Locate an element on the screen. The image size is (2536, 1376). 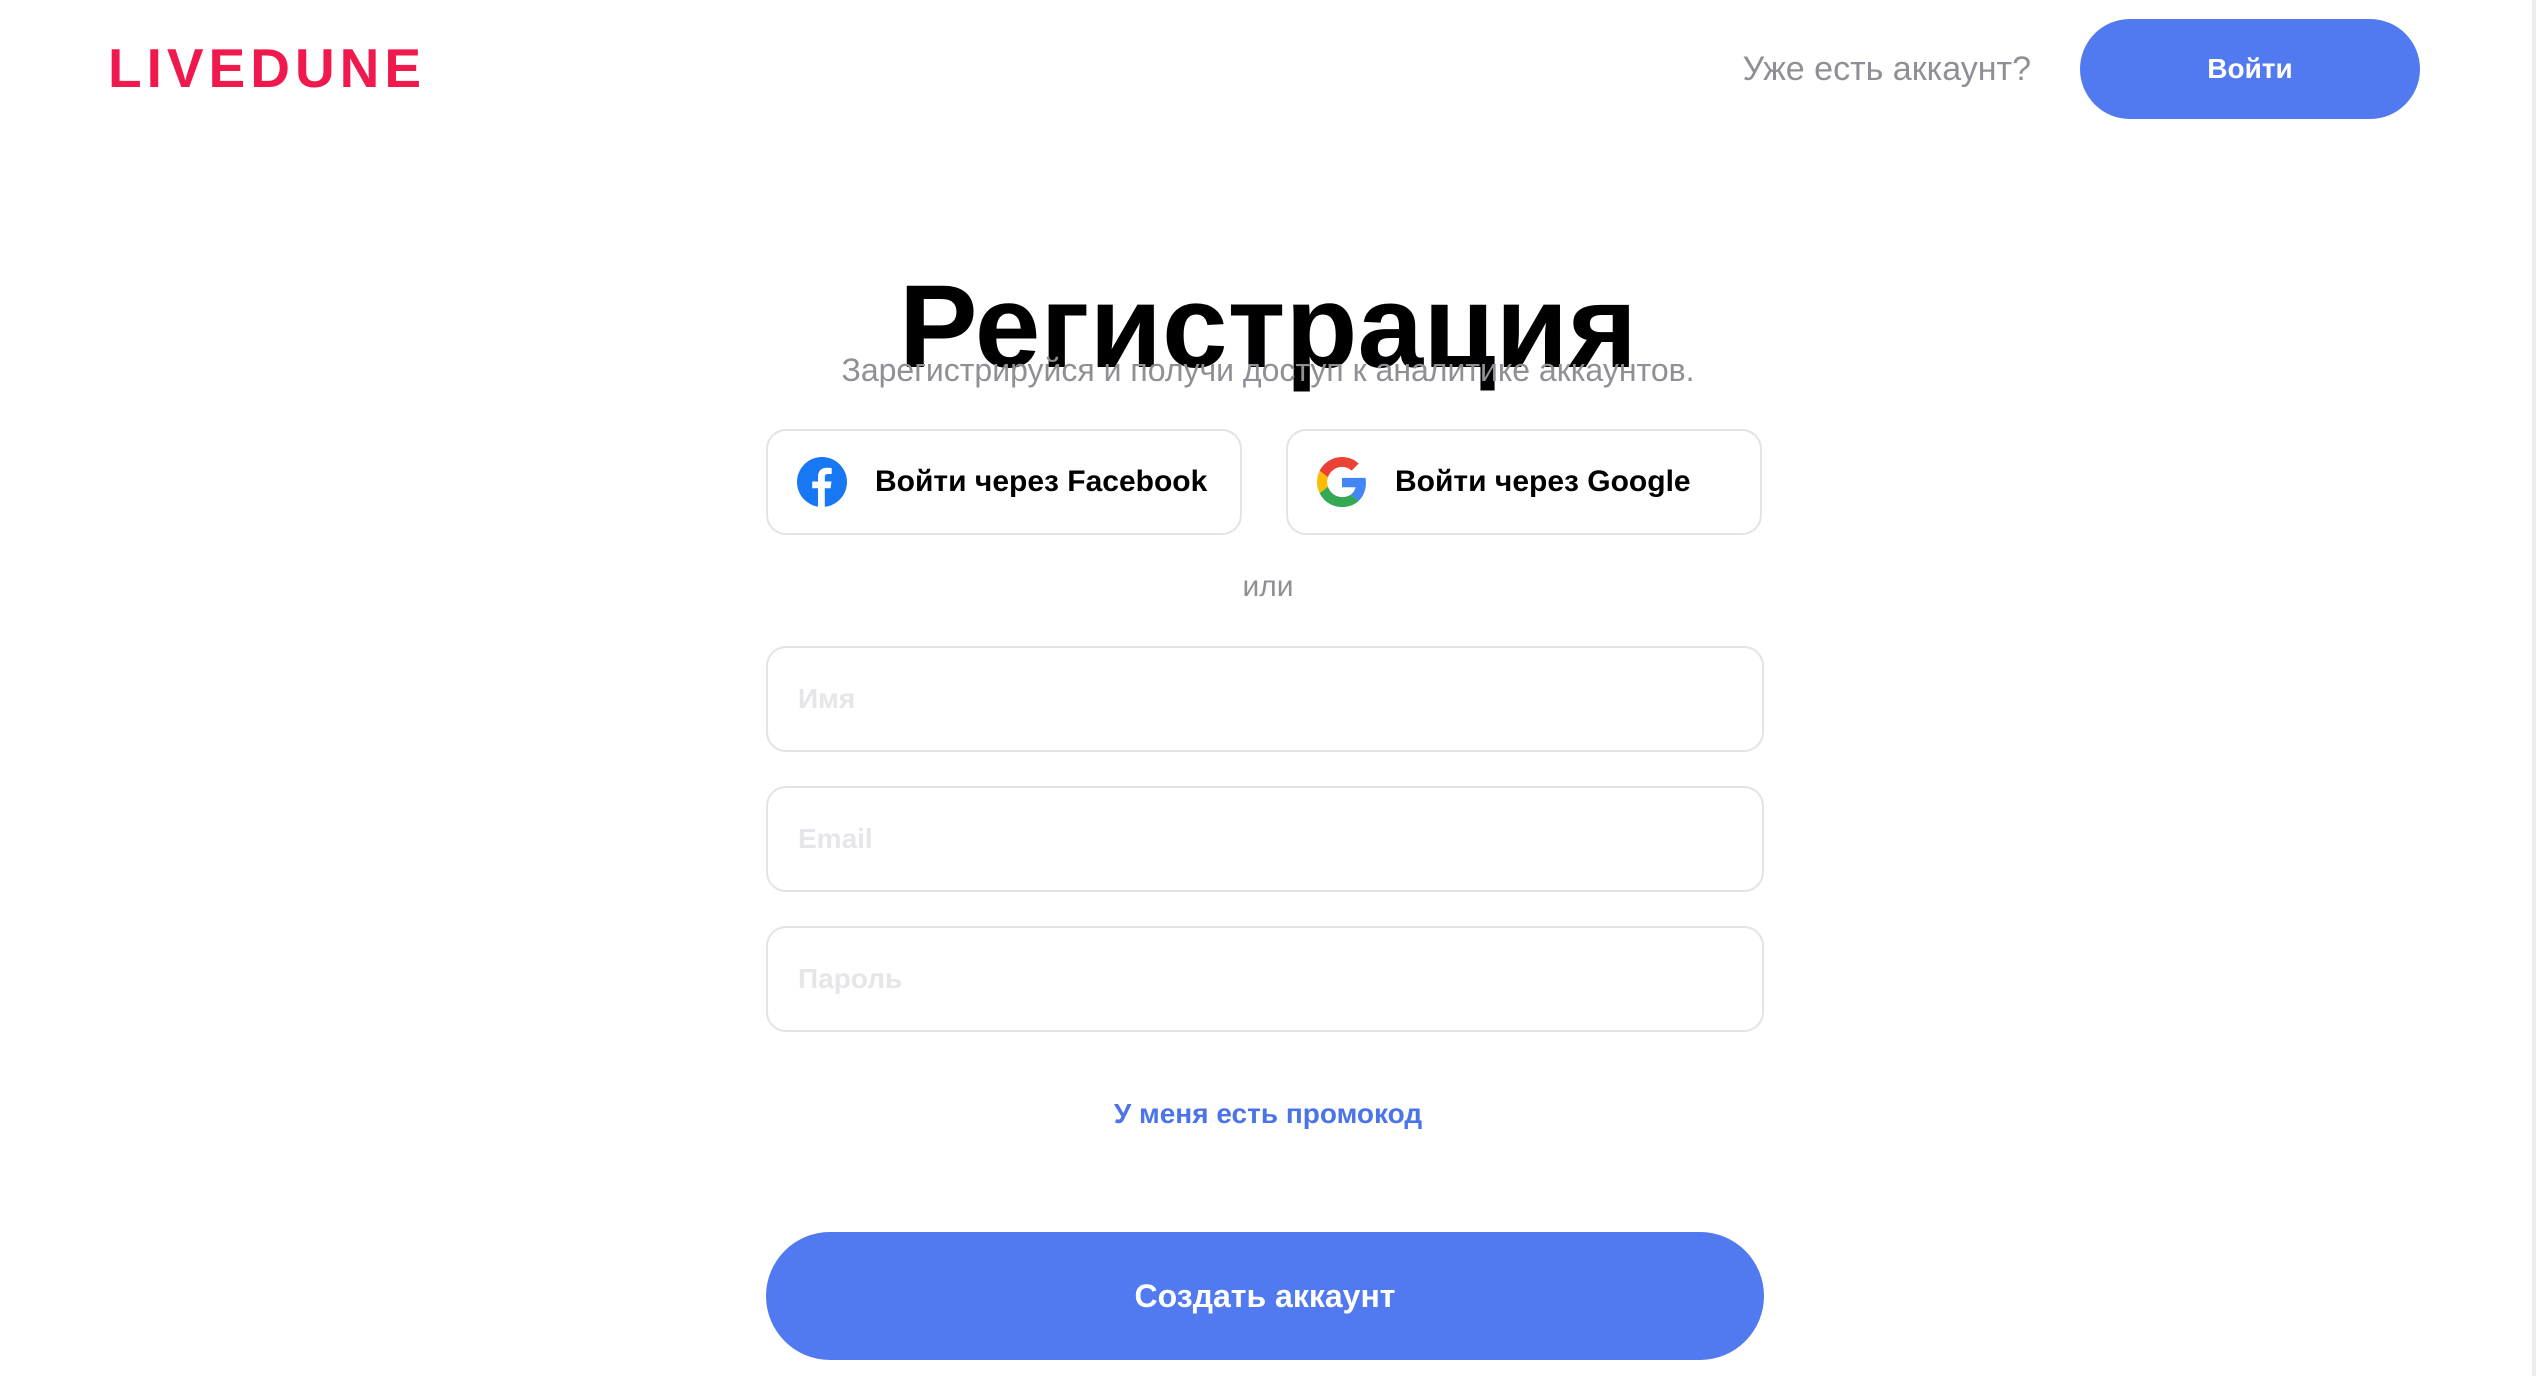
facebook-login-button: Войти через Facebook is located at coordinates (1004, 482).